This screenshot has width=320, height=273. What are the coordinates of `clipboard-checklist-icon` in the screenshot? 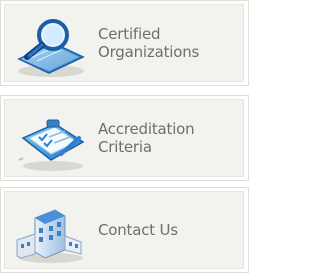 It's located at (50, 143).